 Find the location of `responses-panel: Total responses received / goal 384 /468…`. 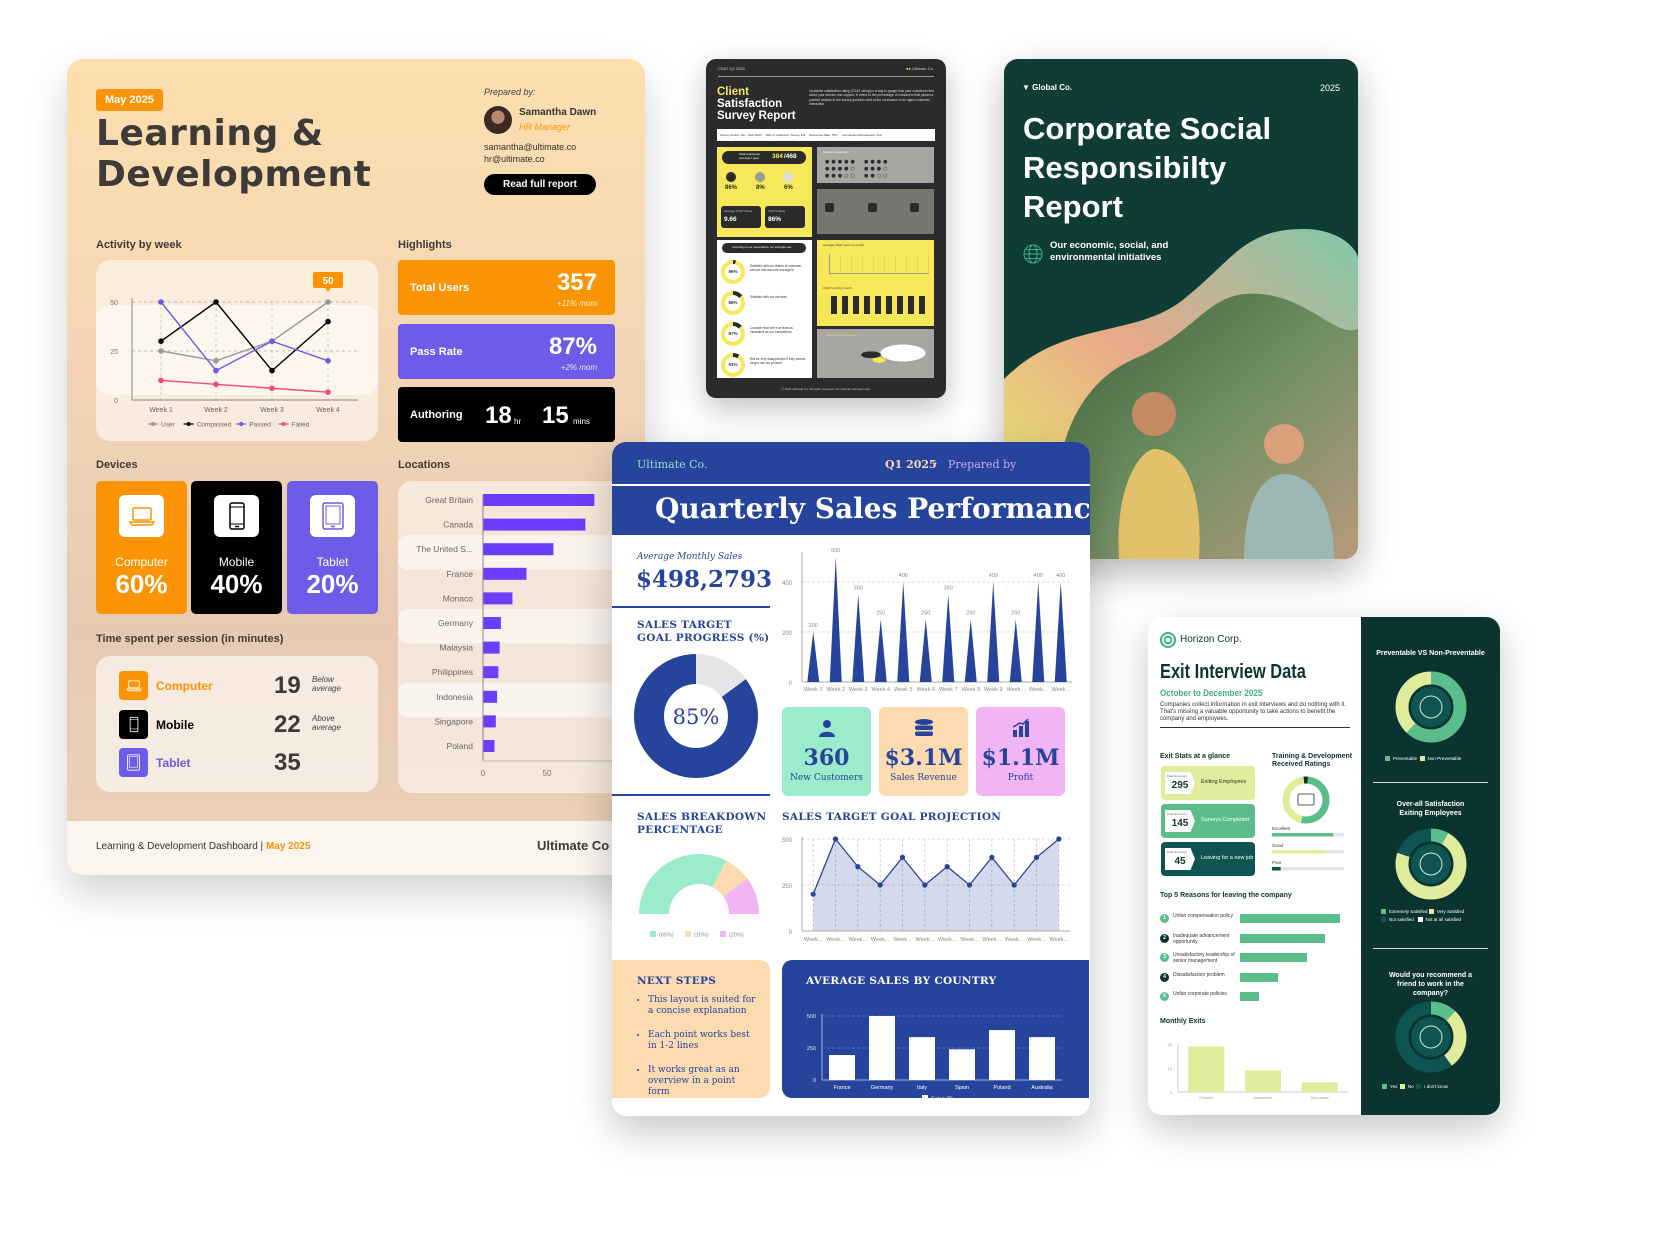

responses-panel: Total responses received / goal 384 /468… is located at coordinates (764, 192).